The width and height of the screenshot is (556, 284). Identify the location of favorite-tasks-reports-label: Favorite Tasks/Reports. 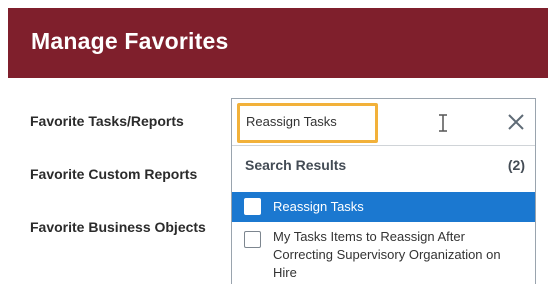
(107, 121).